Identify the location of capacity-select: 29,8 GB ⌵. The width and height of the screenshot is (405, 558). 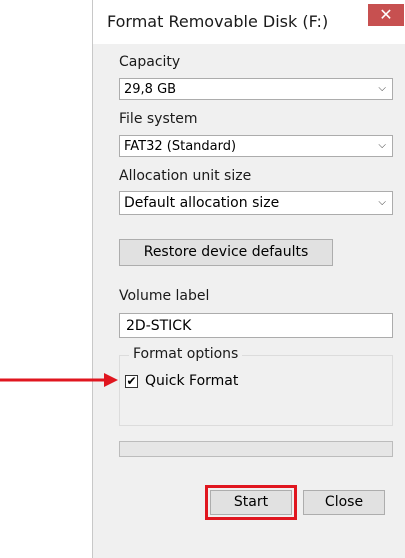
(256, 89).